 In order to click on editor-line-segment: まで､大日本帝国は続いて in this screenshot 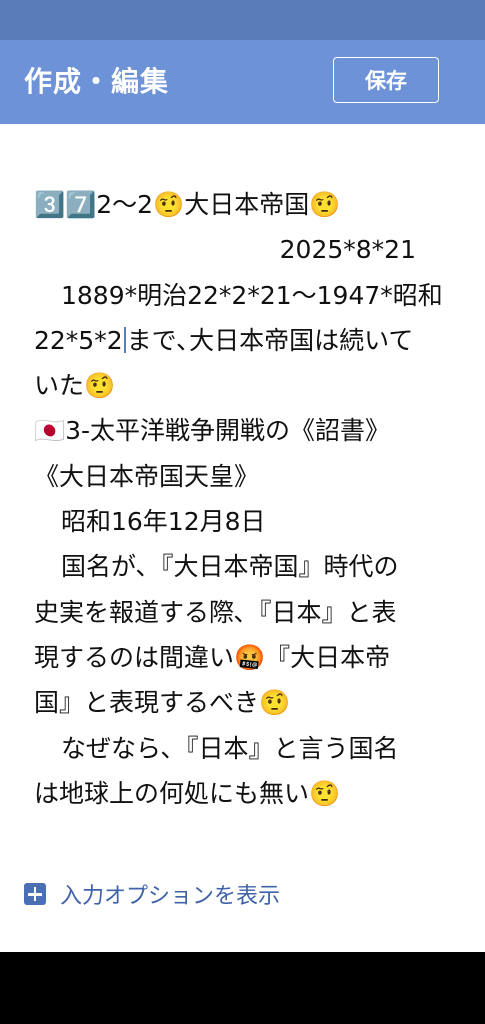, I will do `click(270, 340)`.